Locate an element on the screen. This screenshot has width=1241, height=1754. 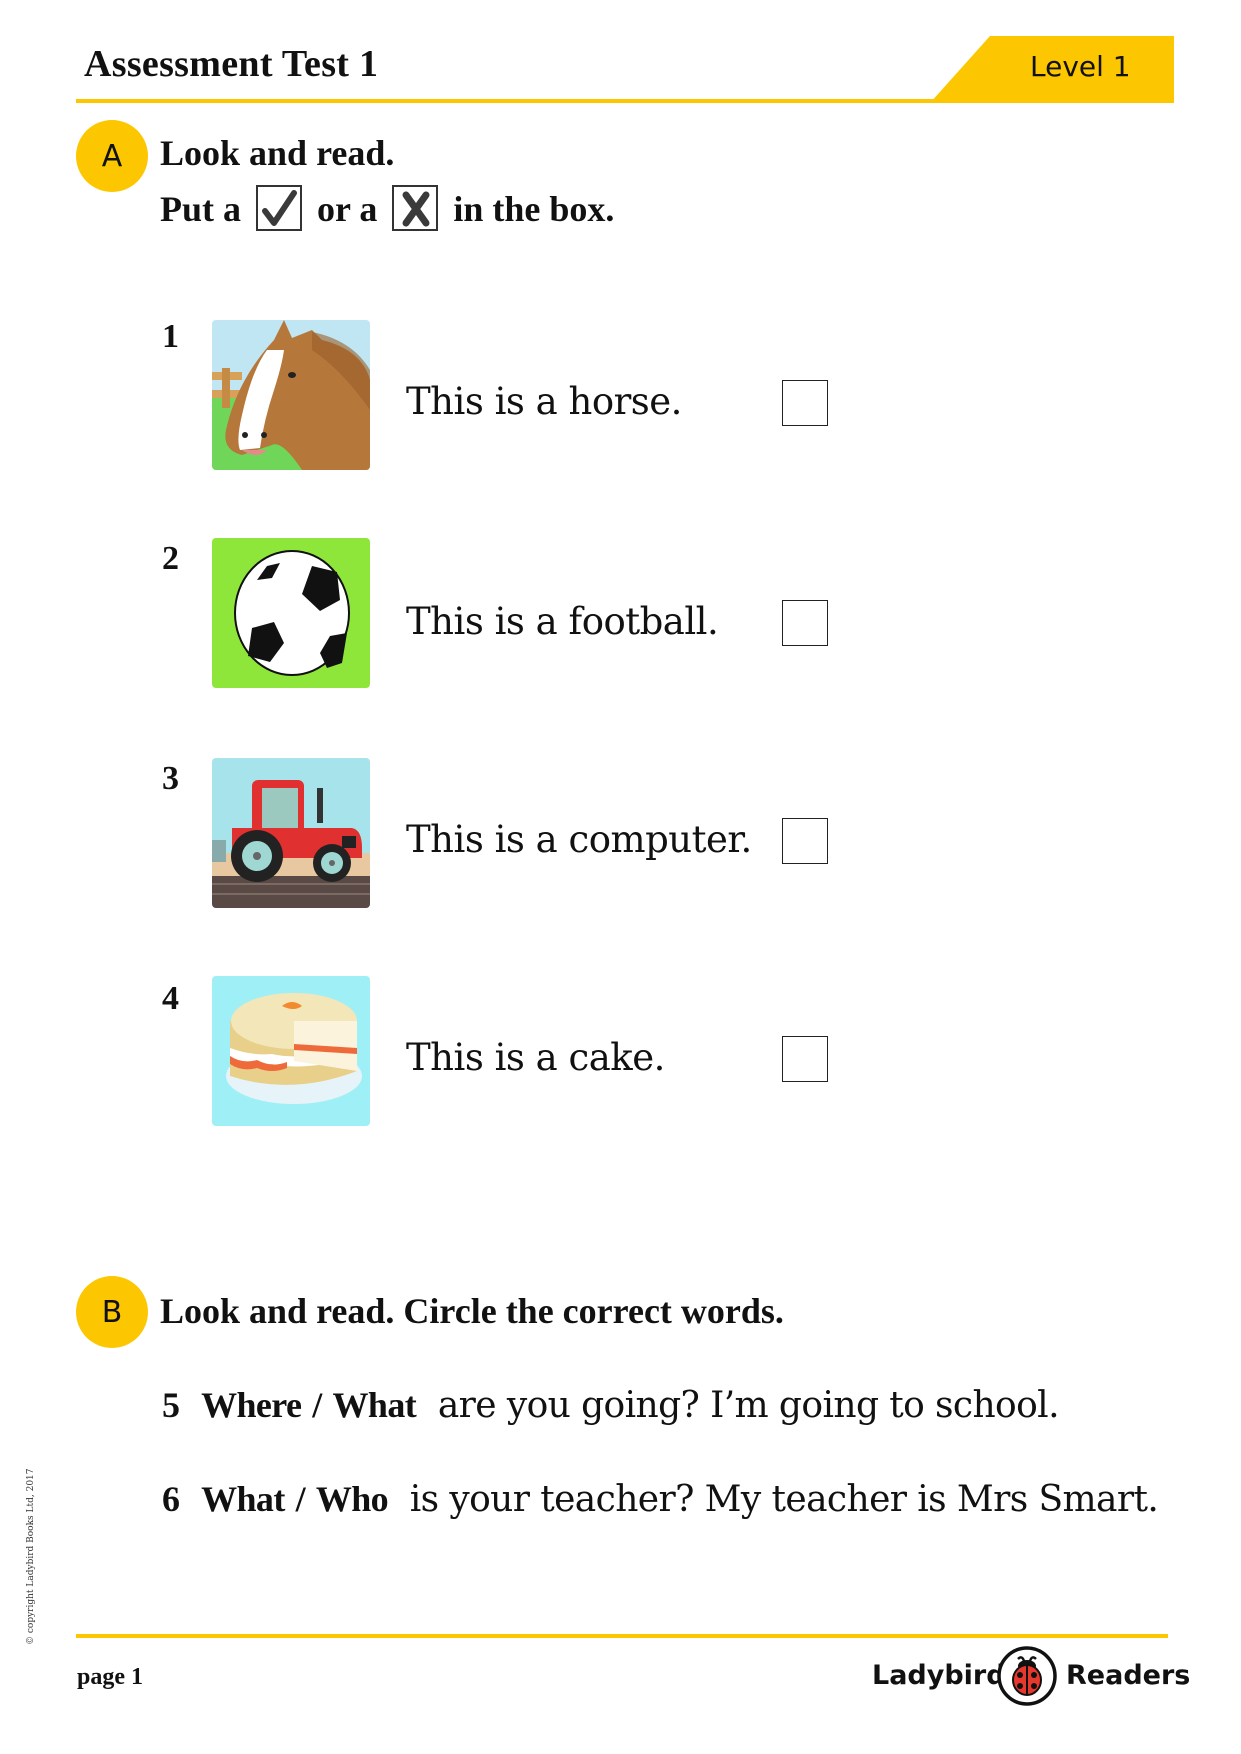
football-icon is located at coordinates (291, 613).